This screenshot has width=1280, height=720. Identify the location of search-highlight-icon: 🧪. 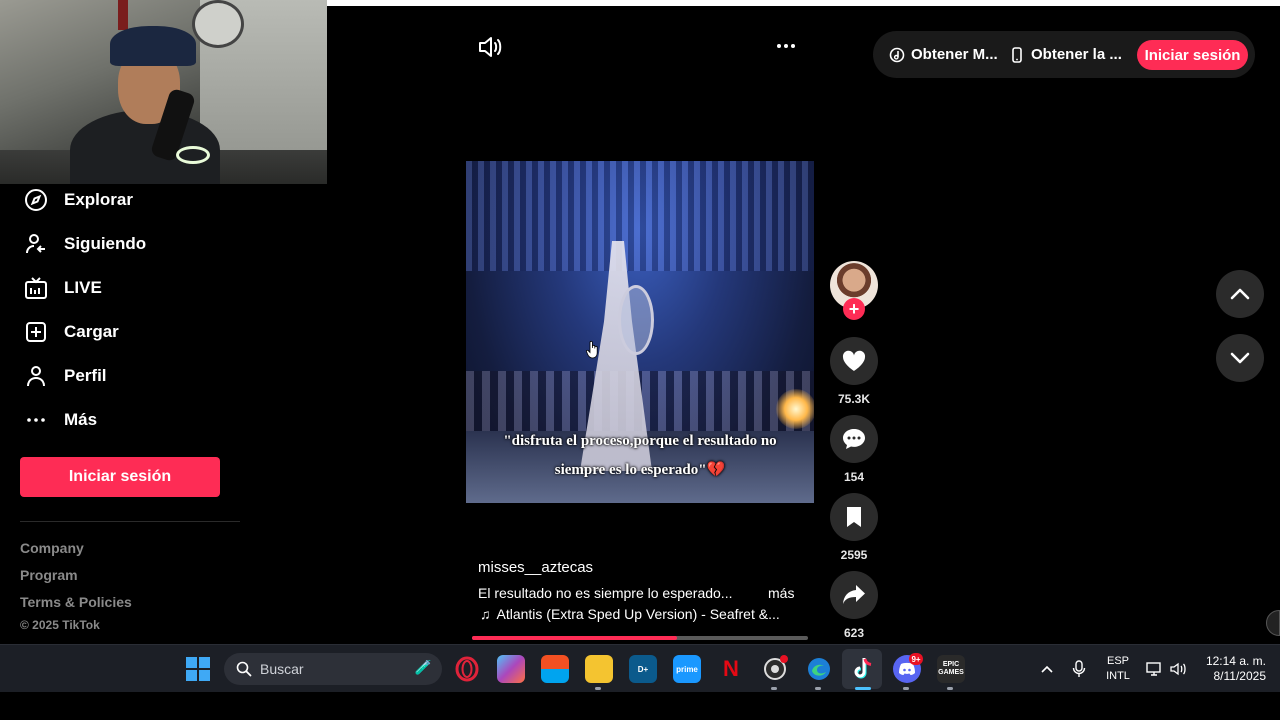
(423, 667).